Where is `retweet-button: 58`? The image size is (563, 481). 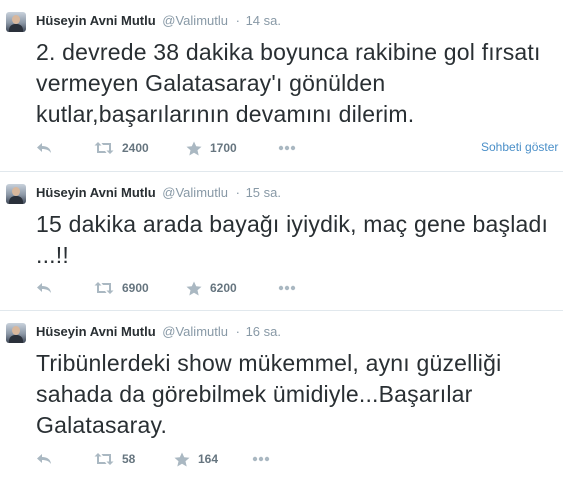 retweet-button: 58 is located at coordinates (114, 459).